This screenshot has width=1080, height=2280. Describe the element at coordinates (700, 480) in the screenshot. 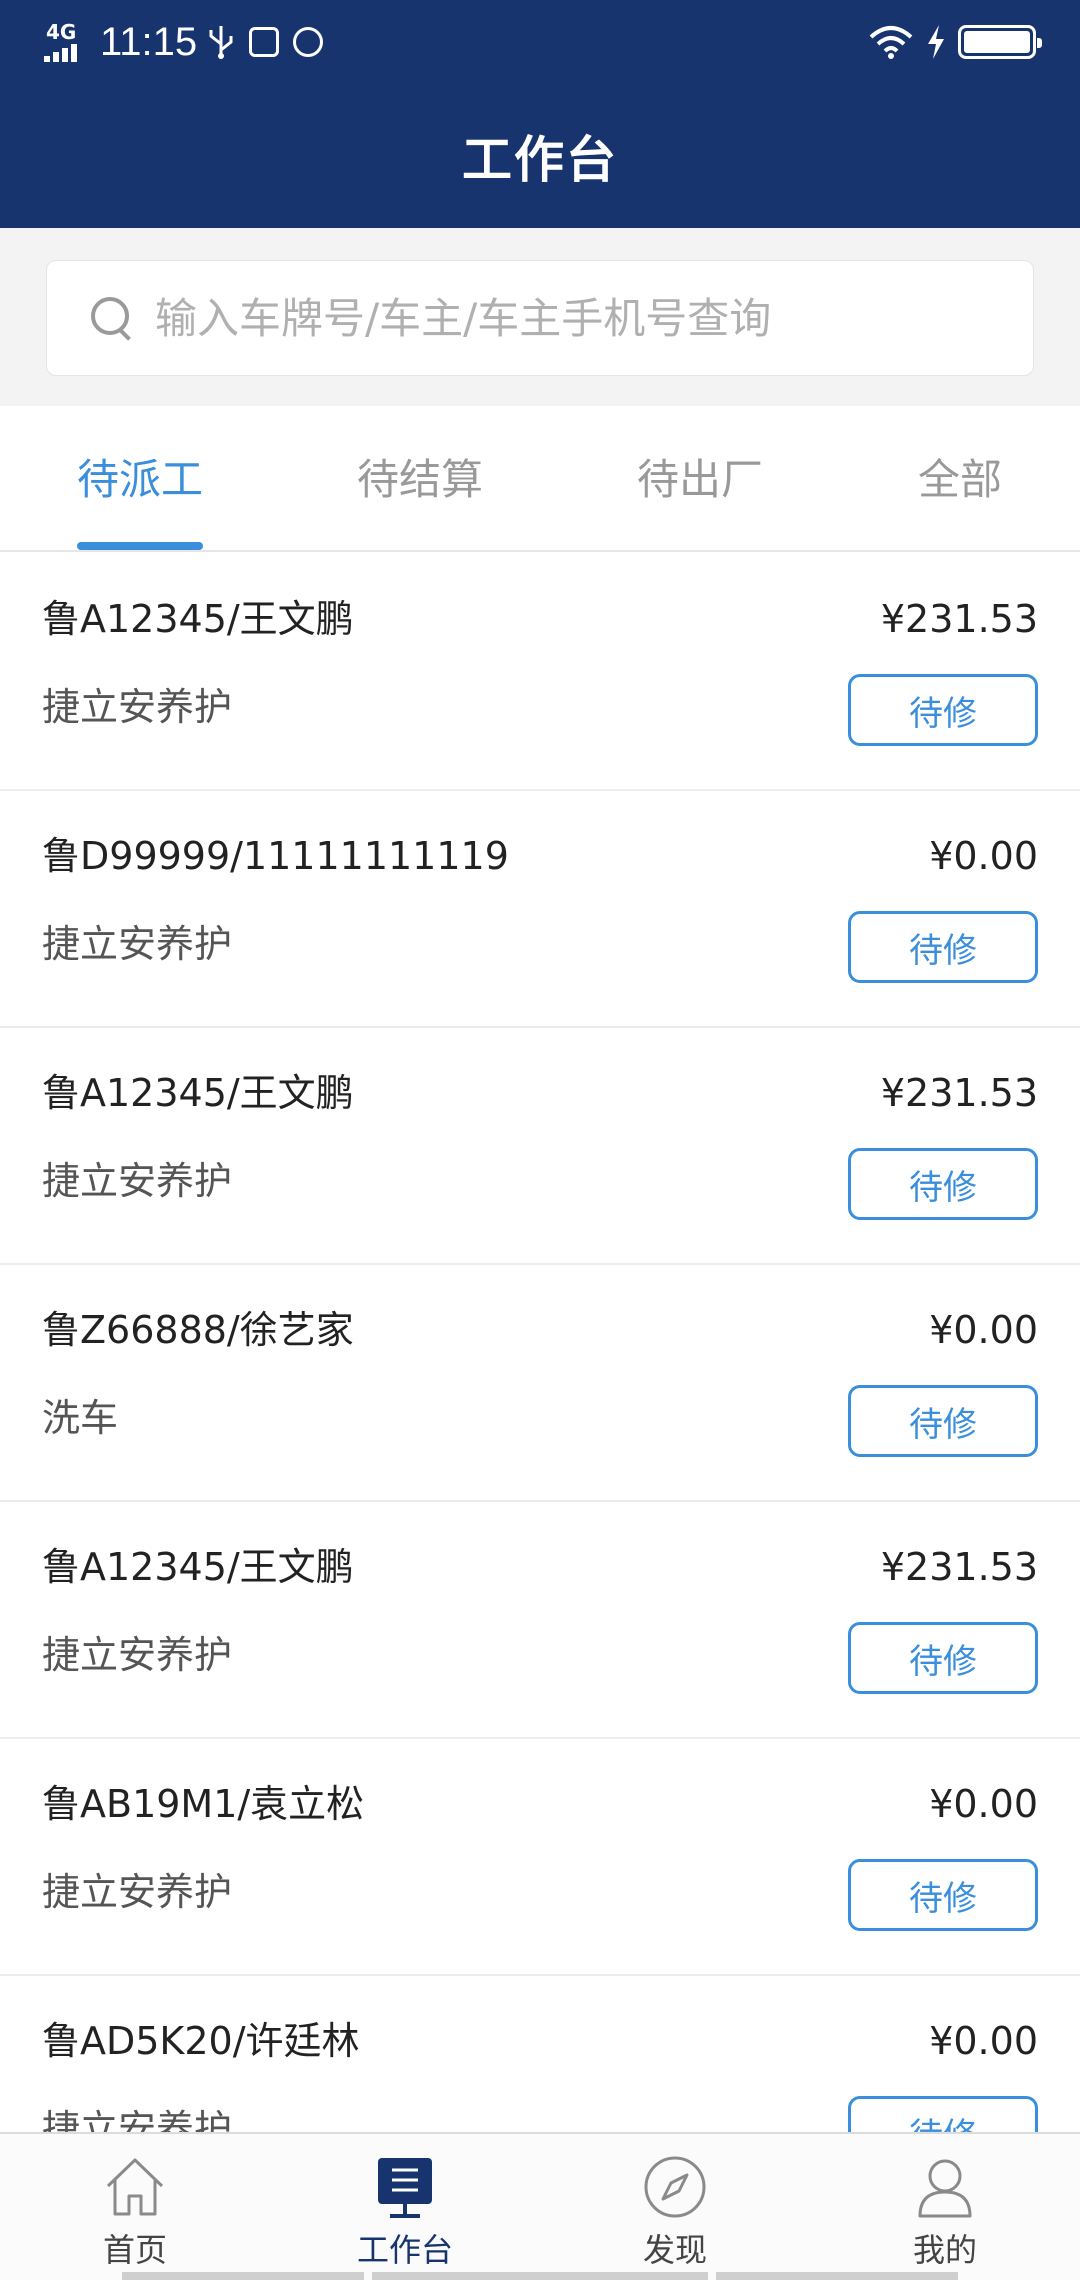

I see `tab-pending-exit: 待出厂` at that location.